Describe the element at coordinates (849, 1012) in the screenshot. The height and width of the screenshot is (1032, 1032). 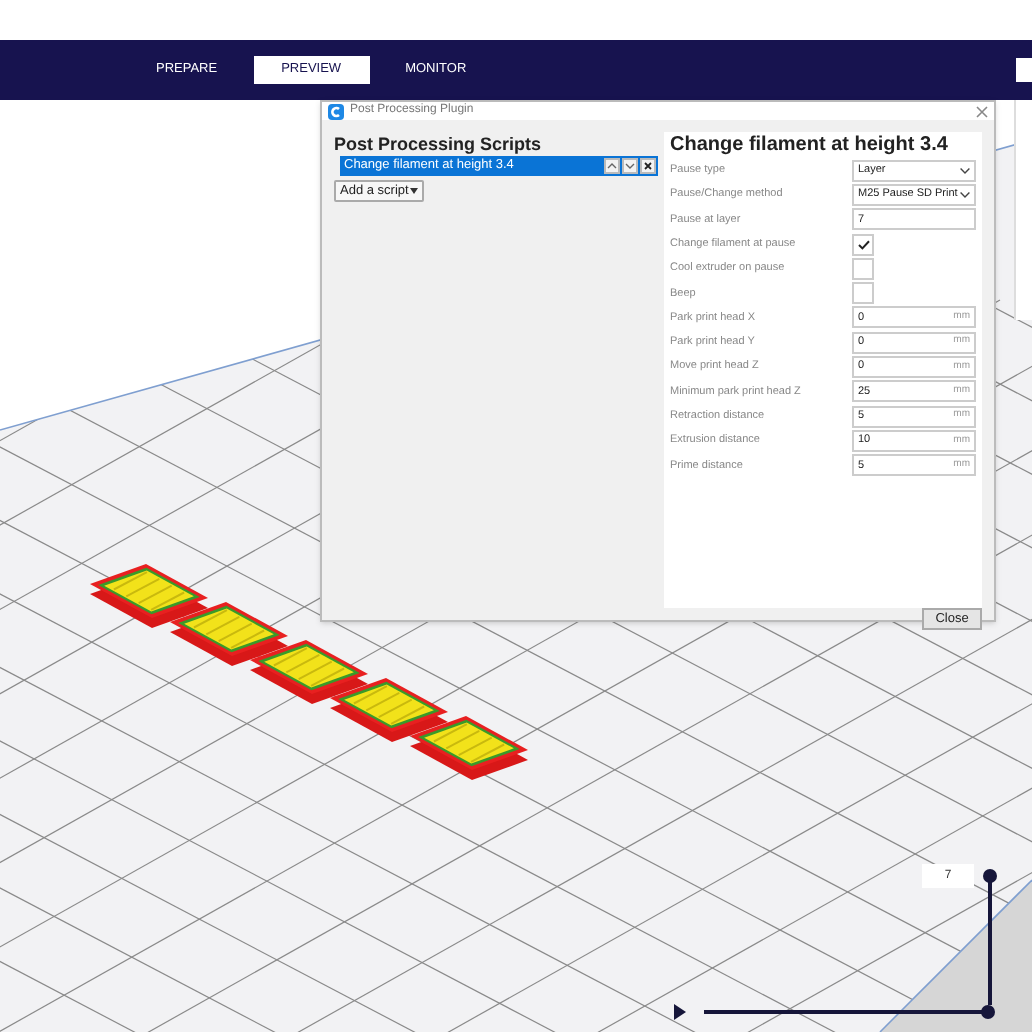
I see `horizontal-slider` at that location.